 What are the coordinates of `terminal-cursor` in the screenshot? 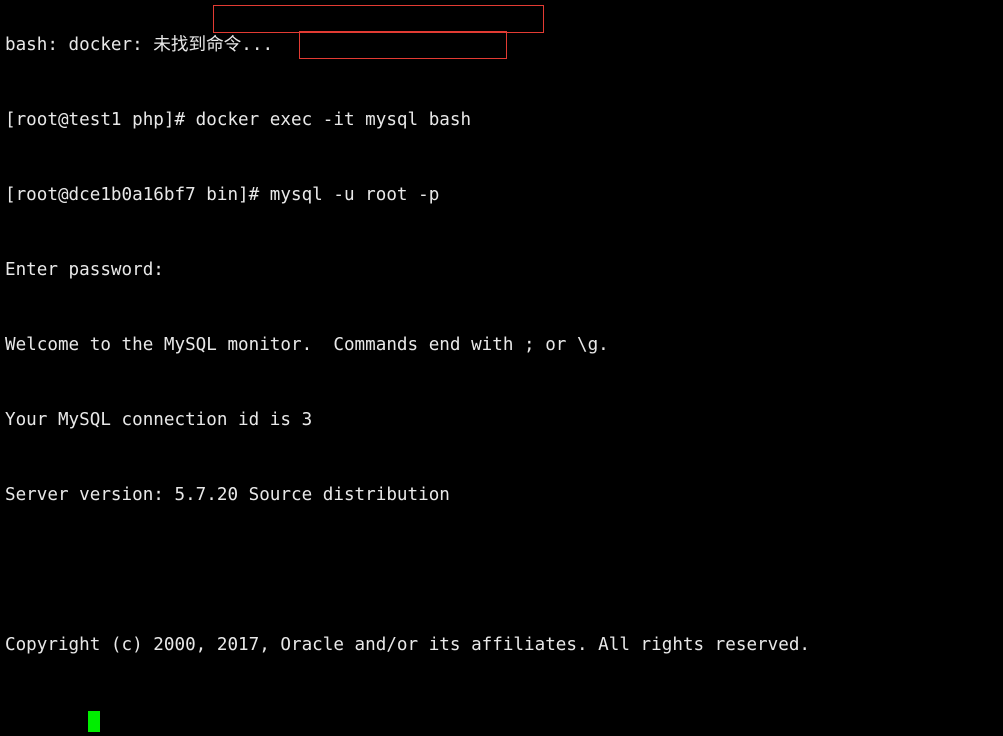 It's located at (94, 721).